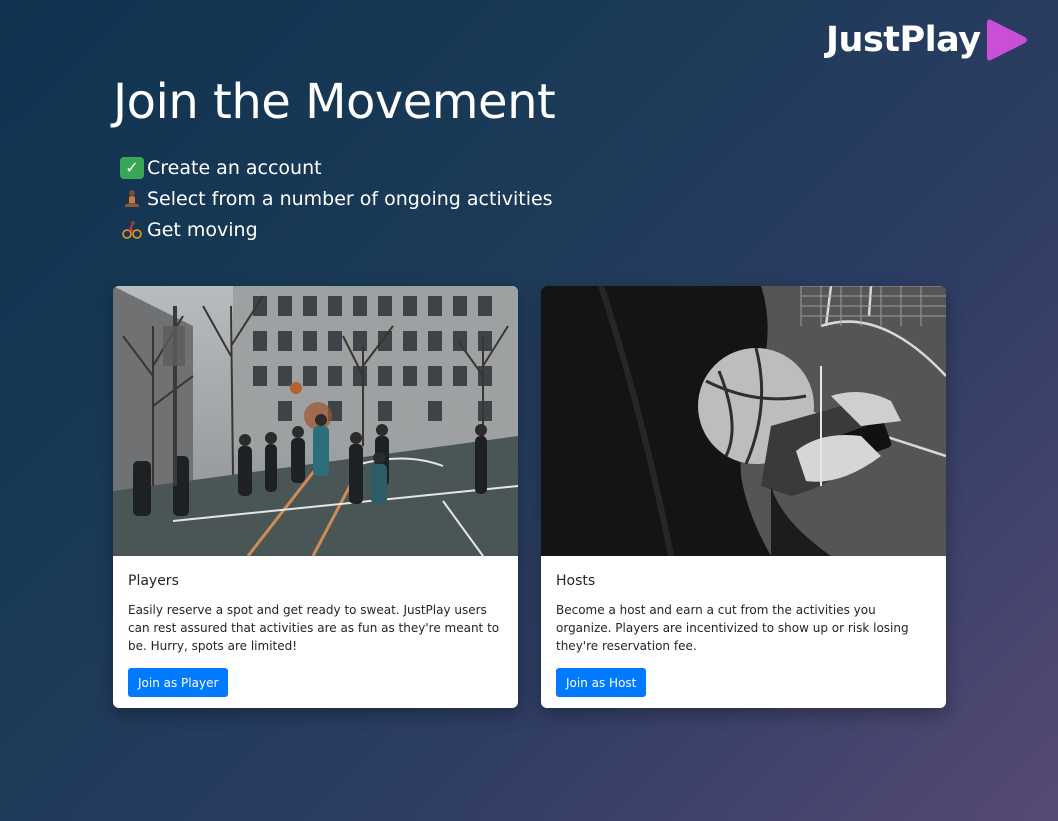  I want to click on page-title: Join the Movement, so click(334, 102).